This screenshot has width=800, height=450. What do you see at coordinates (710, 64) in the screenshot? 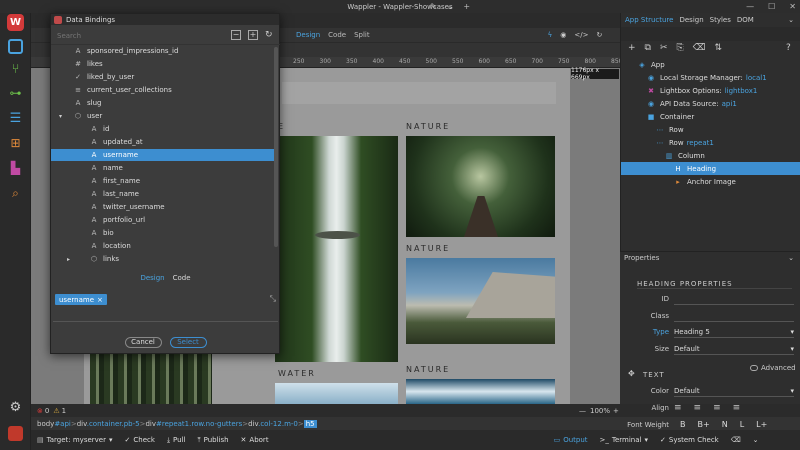
I see `structure-item: ◈ App` at bounding box center [710, 64].